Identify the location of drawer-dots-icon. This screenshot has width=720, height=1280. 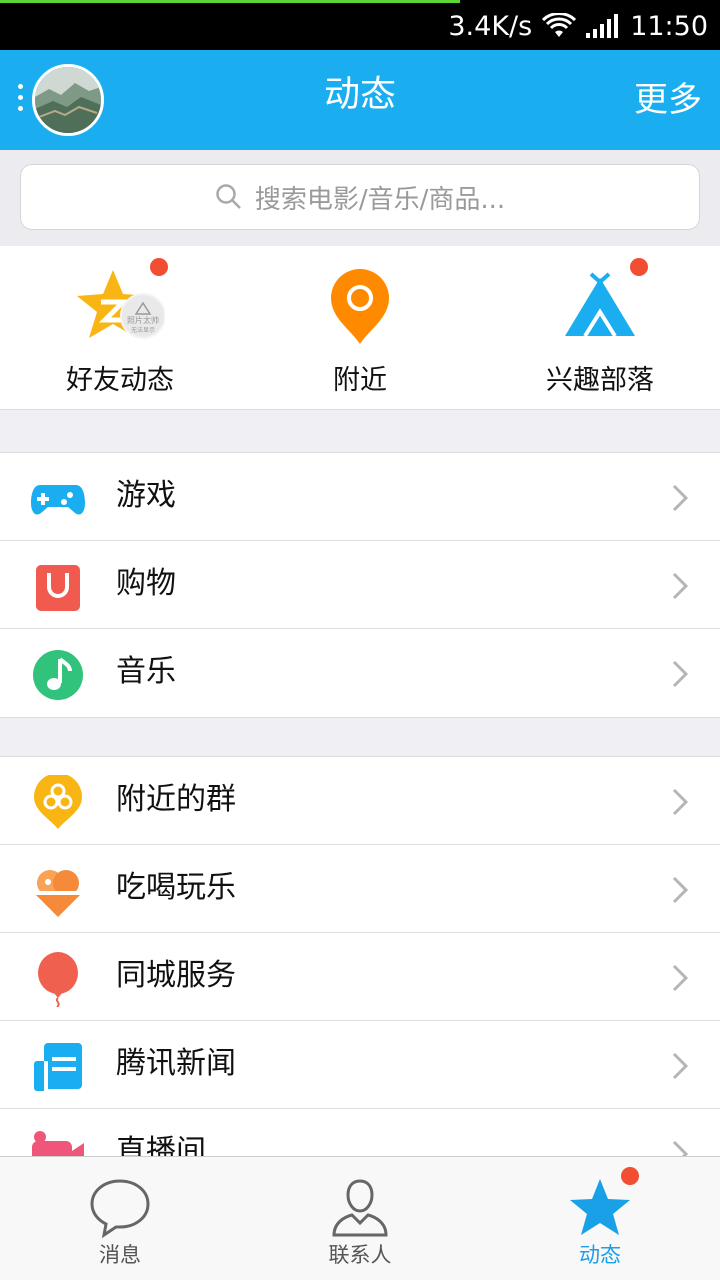
(21, 99).